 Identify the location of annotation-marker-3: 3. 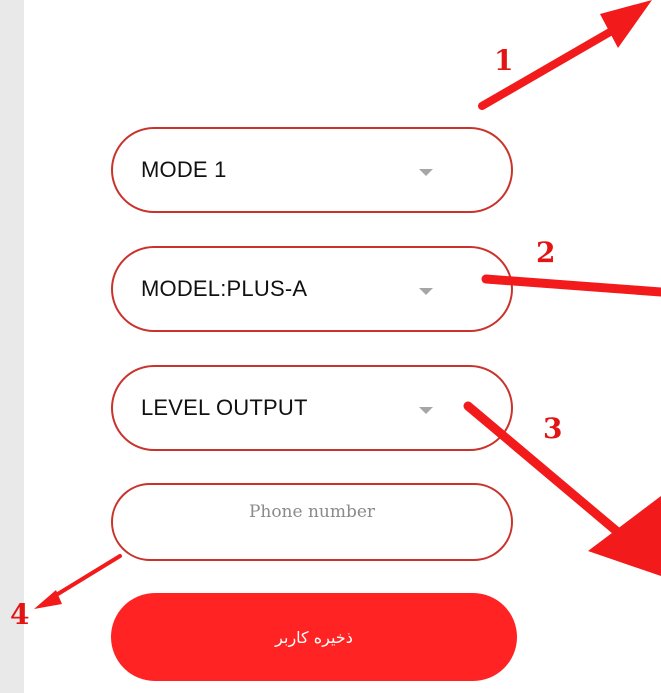
(553, 428).